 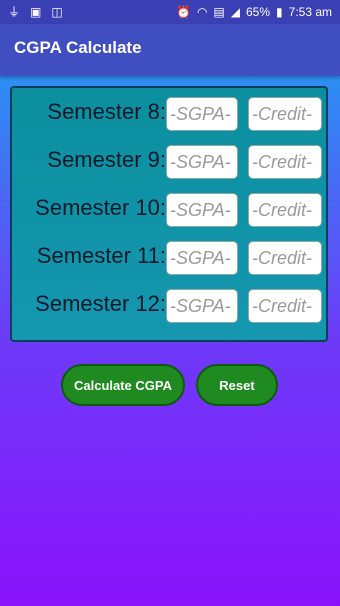 What do you see at coordinates (14, 12) in the screenshot?
I see `usb-icon: ⏚` at bounding box center [14, 12].